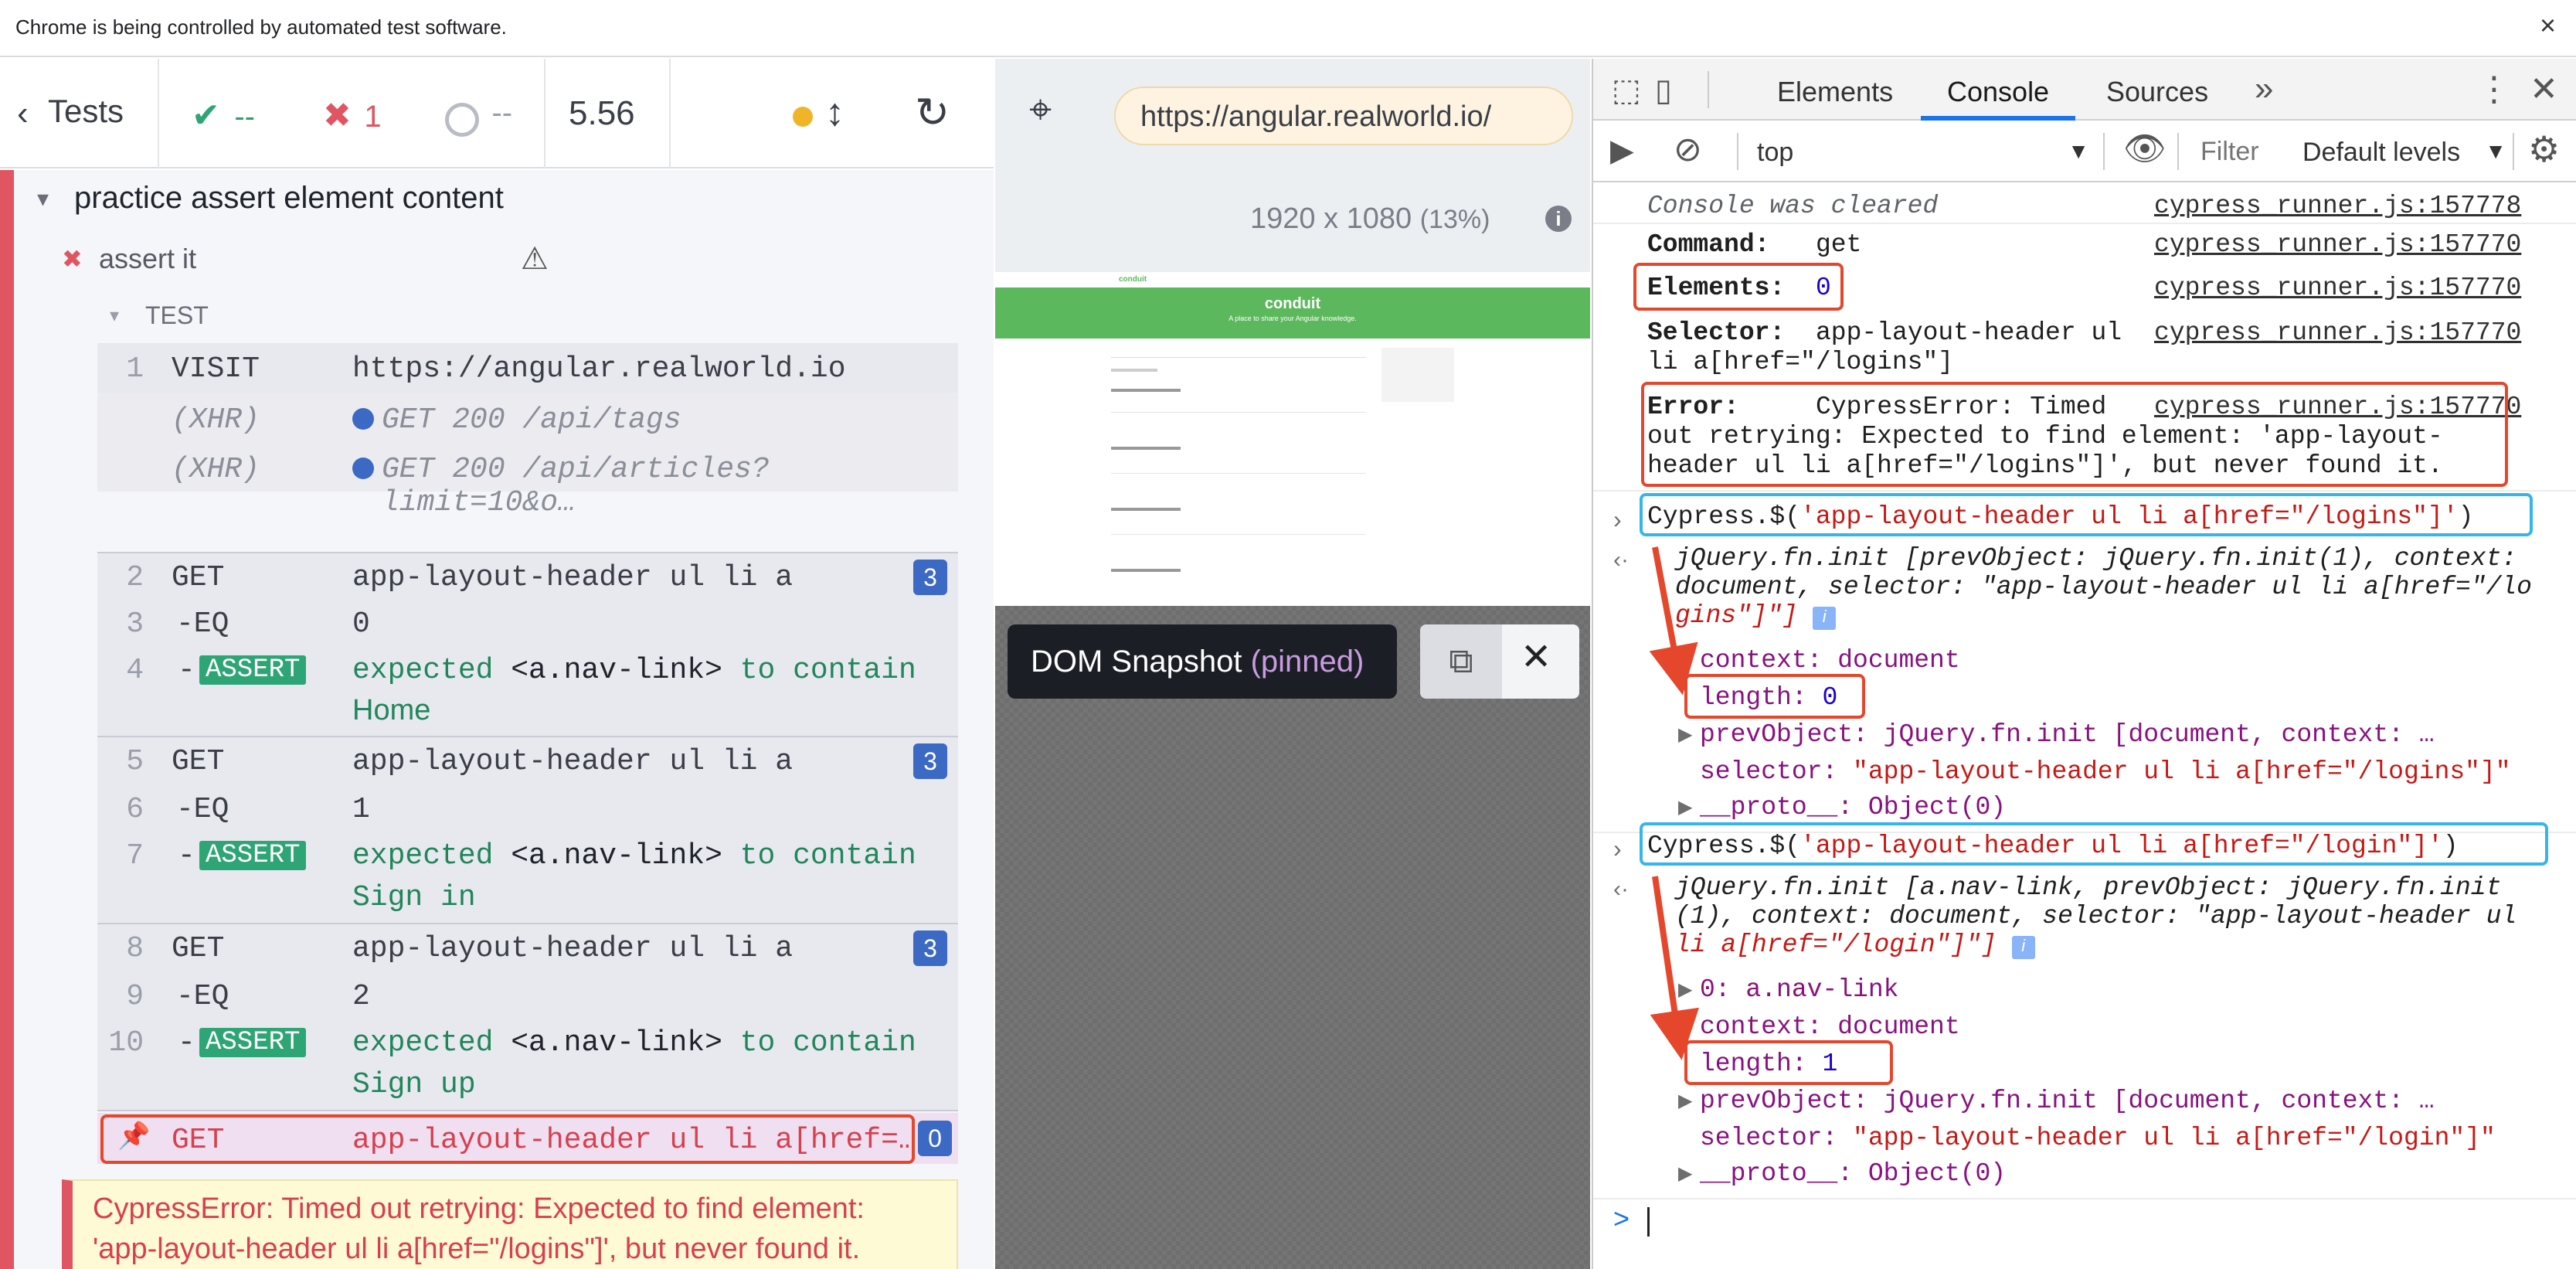 The height and width of the screenshot is (1269, 2576). I want to click on test-title: assert it, so click(147, 259).